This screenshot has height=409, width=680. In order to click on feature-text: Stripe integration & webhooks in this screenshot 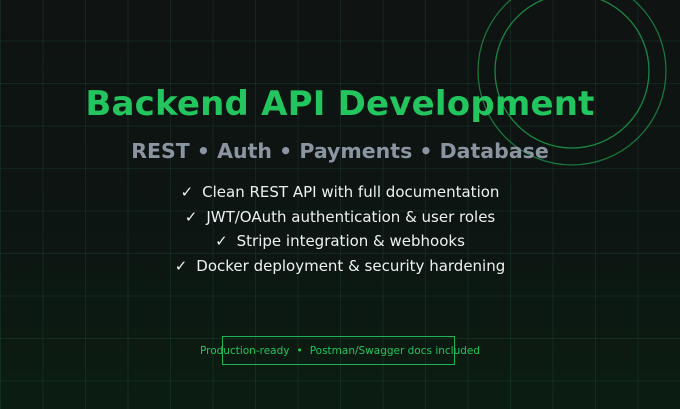, I will do `click(350, 241)`.